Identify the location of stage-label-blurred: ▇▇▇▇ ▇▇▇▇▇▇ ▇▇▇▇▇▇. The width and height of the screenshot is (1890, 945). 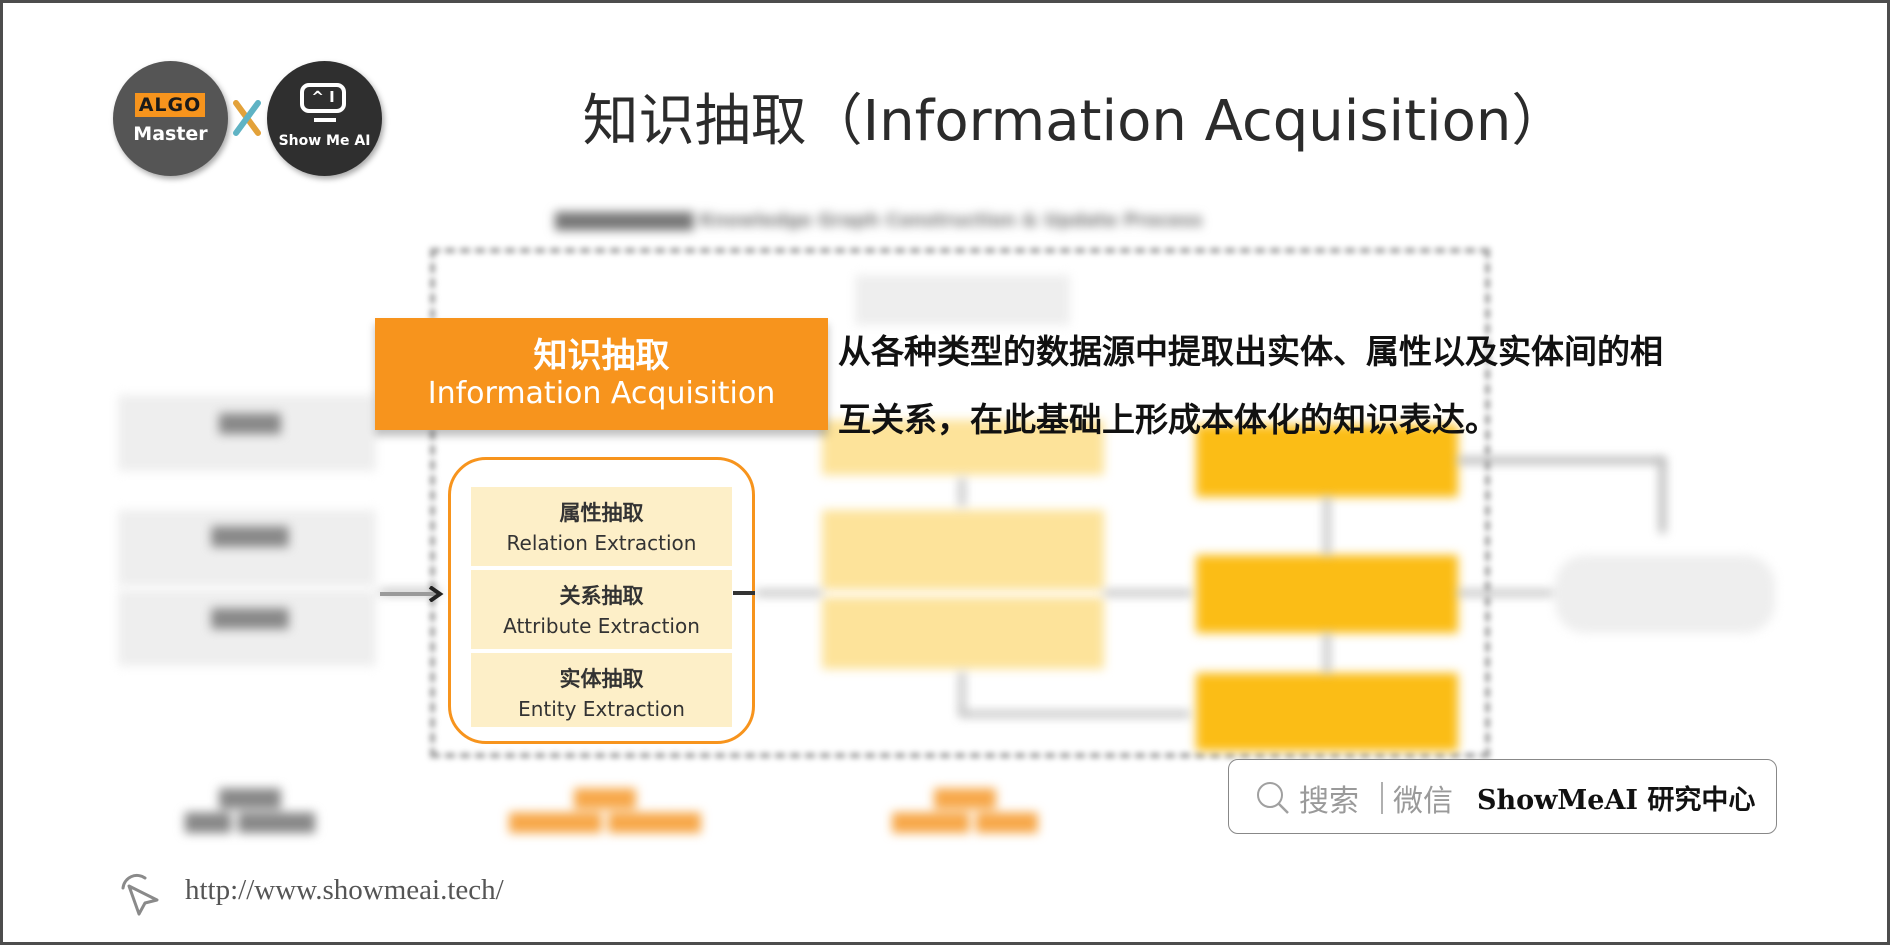
(605, 809).